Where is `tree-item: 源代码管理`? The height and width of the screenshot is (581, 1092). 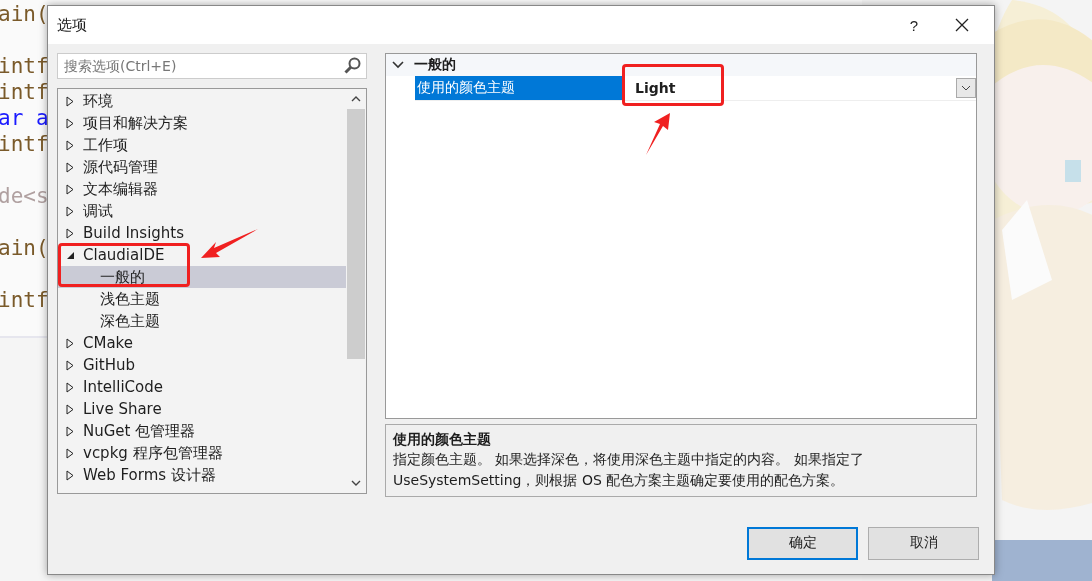 tree-item: 源代码管理 is located at coordinates (120, 167).